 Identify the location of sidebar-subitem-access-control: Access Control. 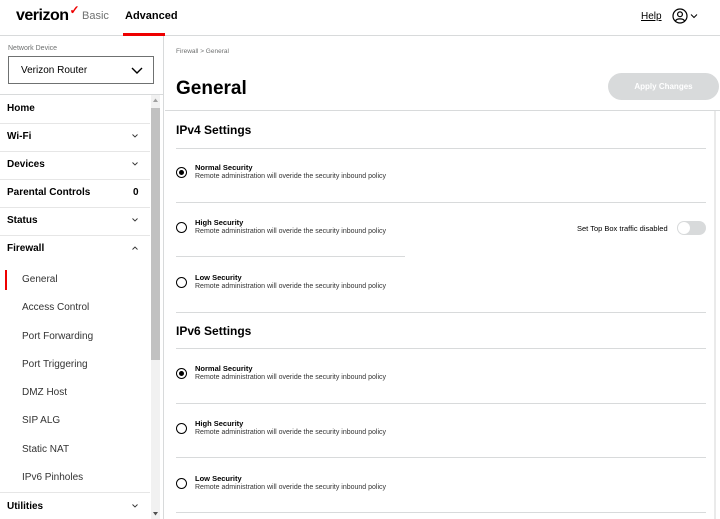
(75, 308).